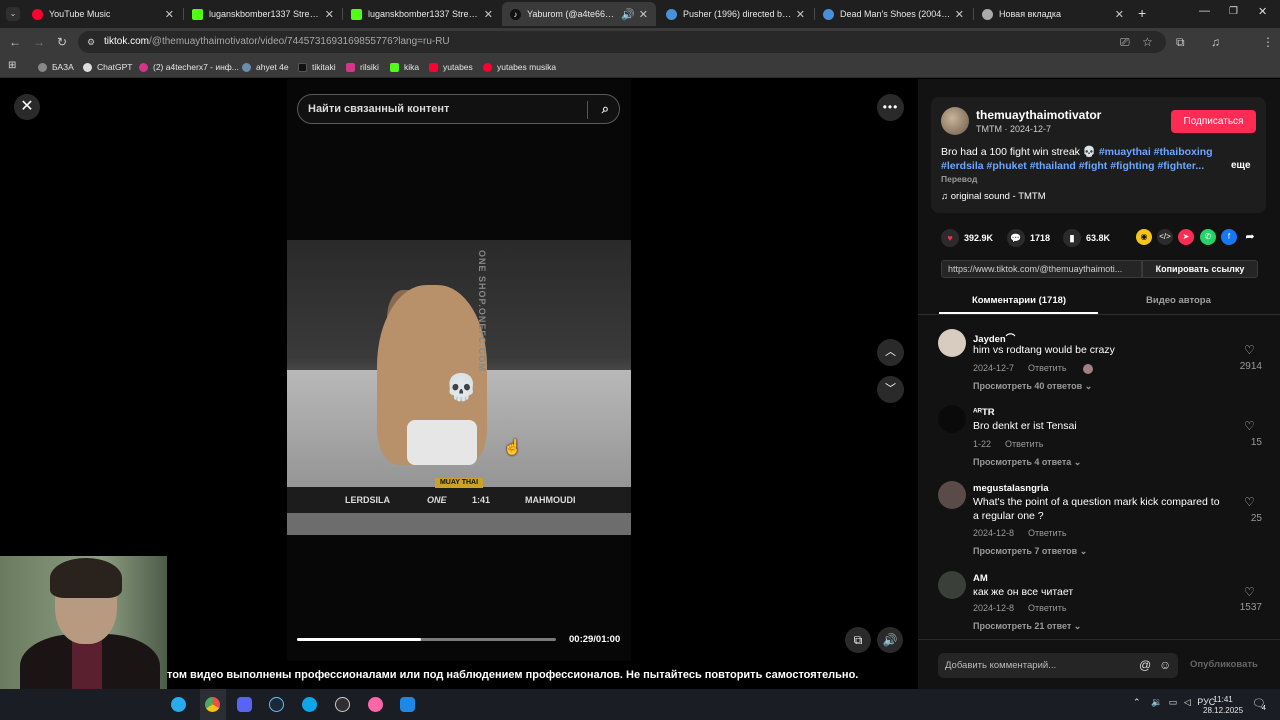 This screenshot has height=720, width=1280. I want to click on browser-tab-2: luganskbomber1337 Stream - K✕, so click(263, 14).